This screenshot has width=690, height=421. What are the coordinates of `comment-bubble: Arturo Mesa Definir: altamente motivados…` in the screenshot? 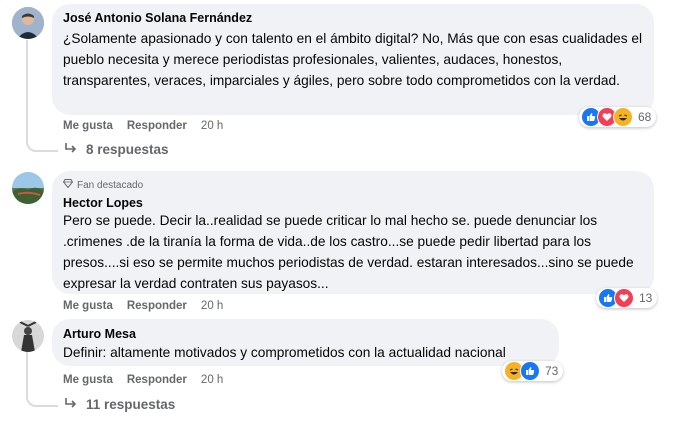 It's located at (305, 342).